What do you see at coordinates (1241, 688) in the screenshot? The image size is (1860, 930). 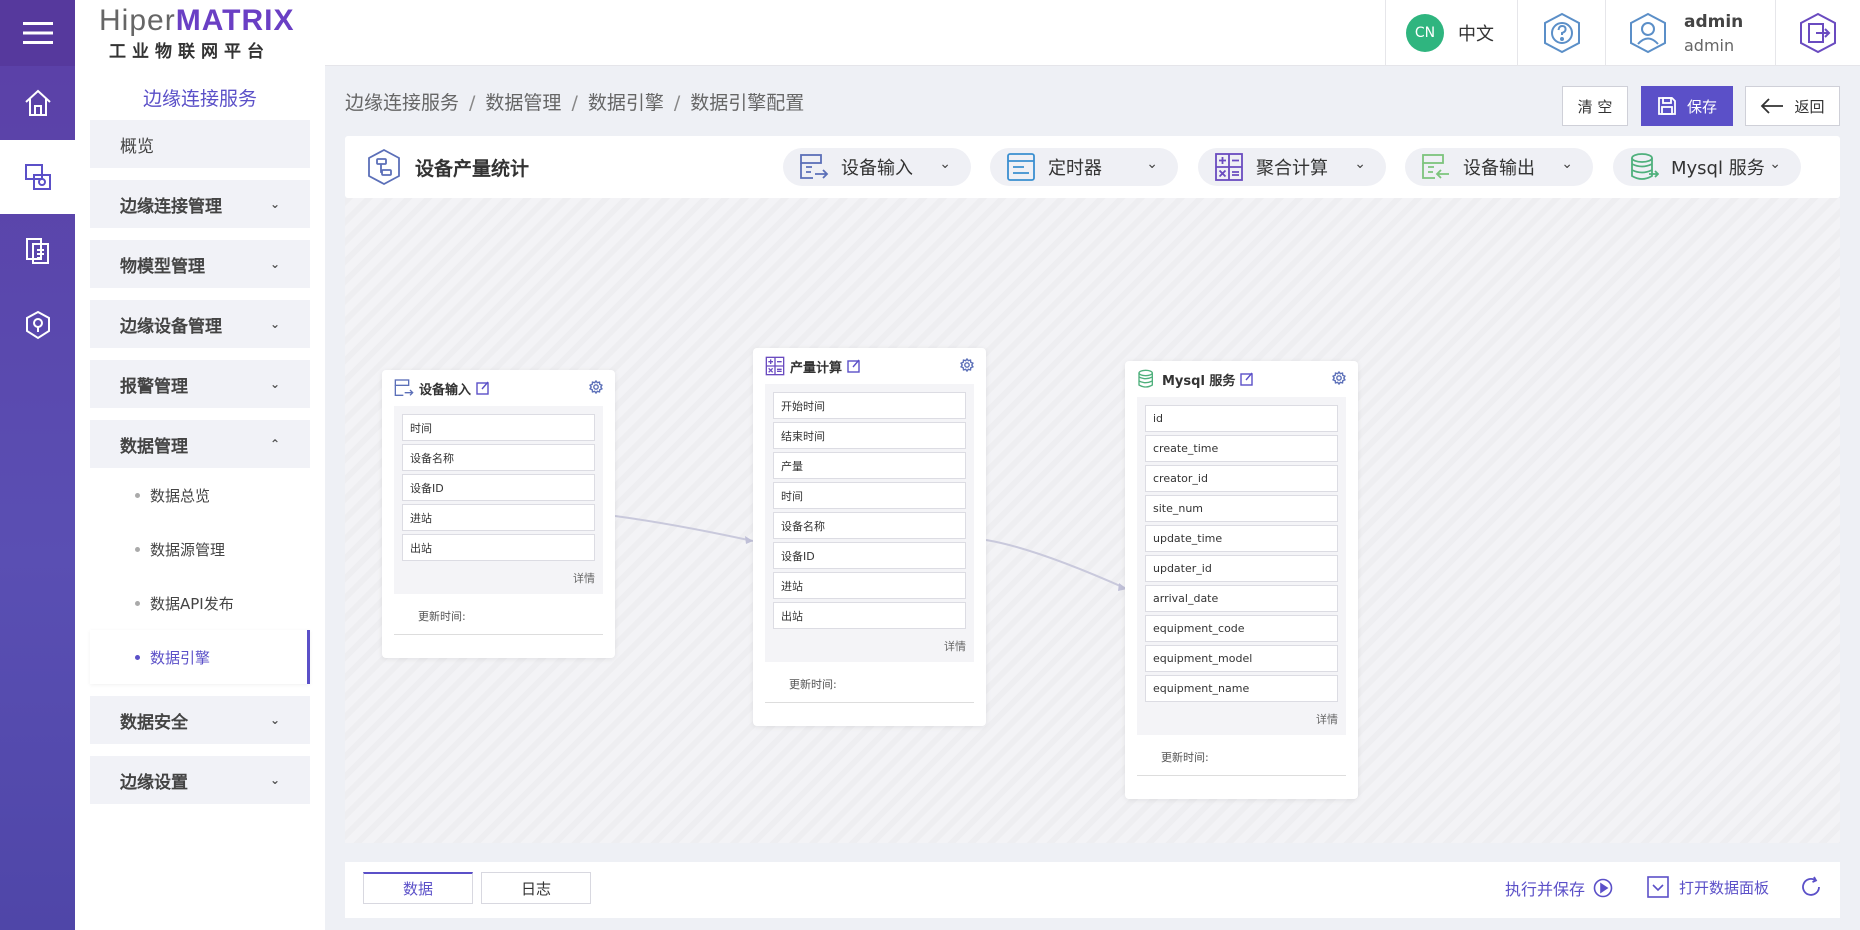 I see `node-field: equipment_name` at bounding box center [1241, 688].